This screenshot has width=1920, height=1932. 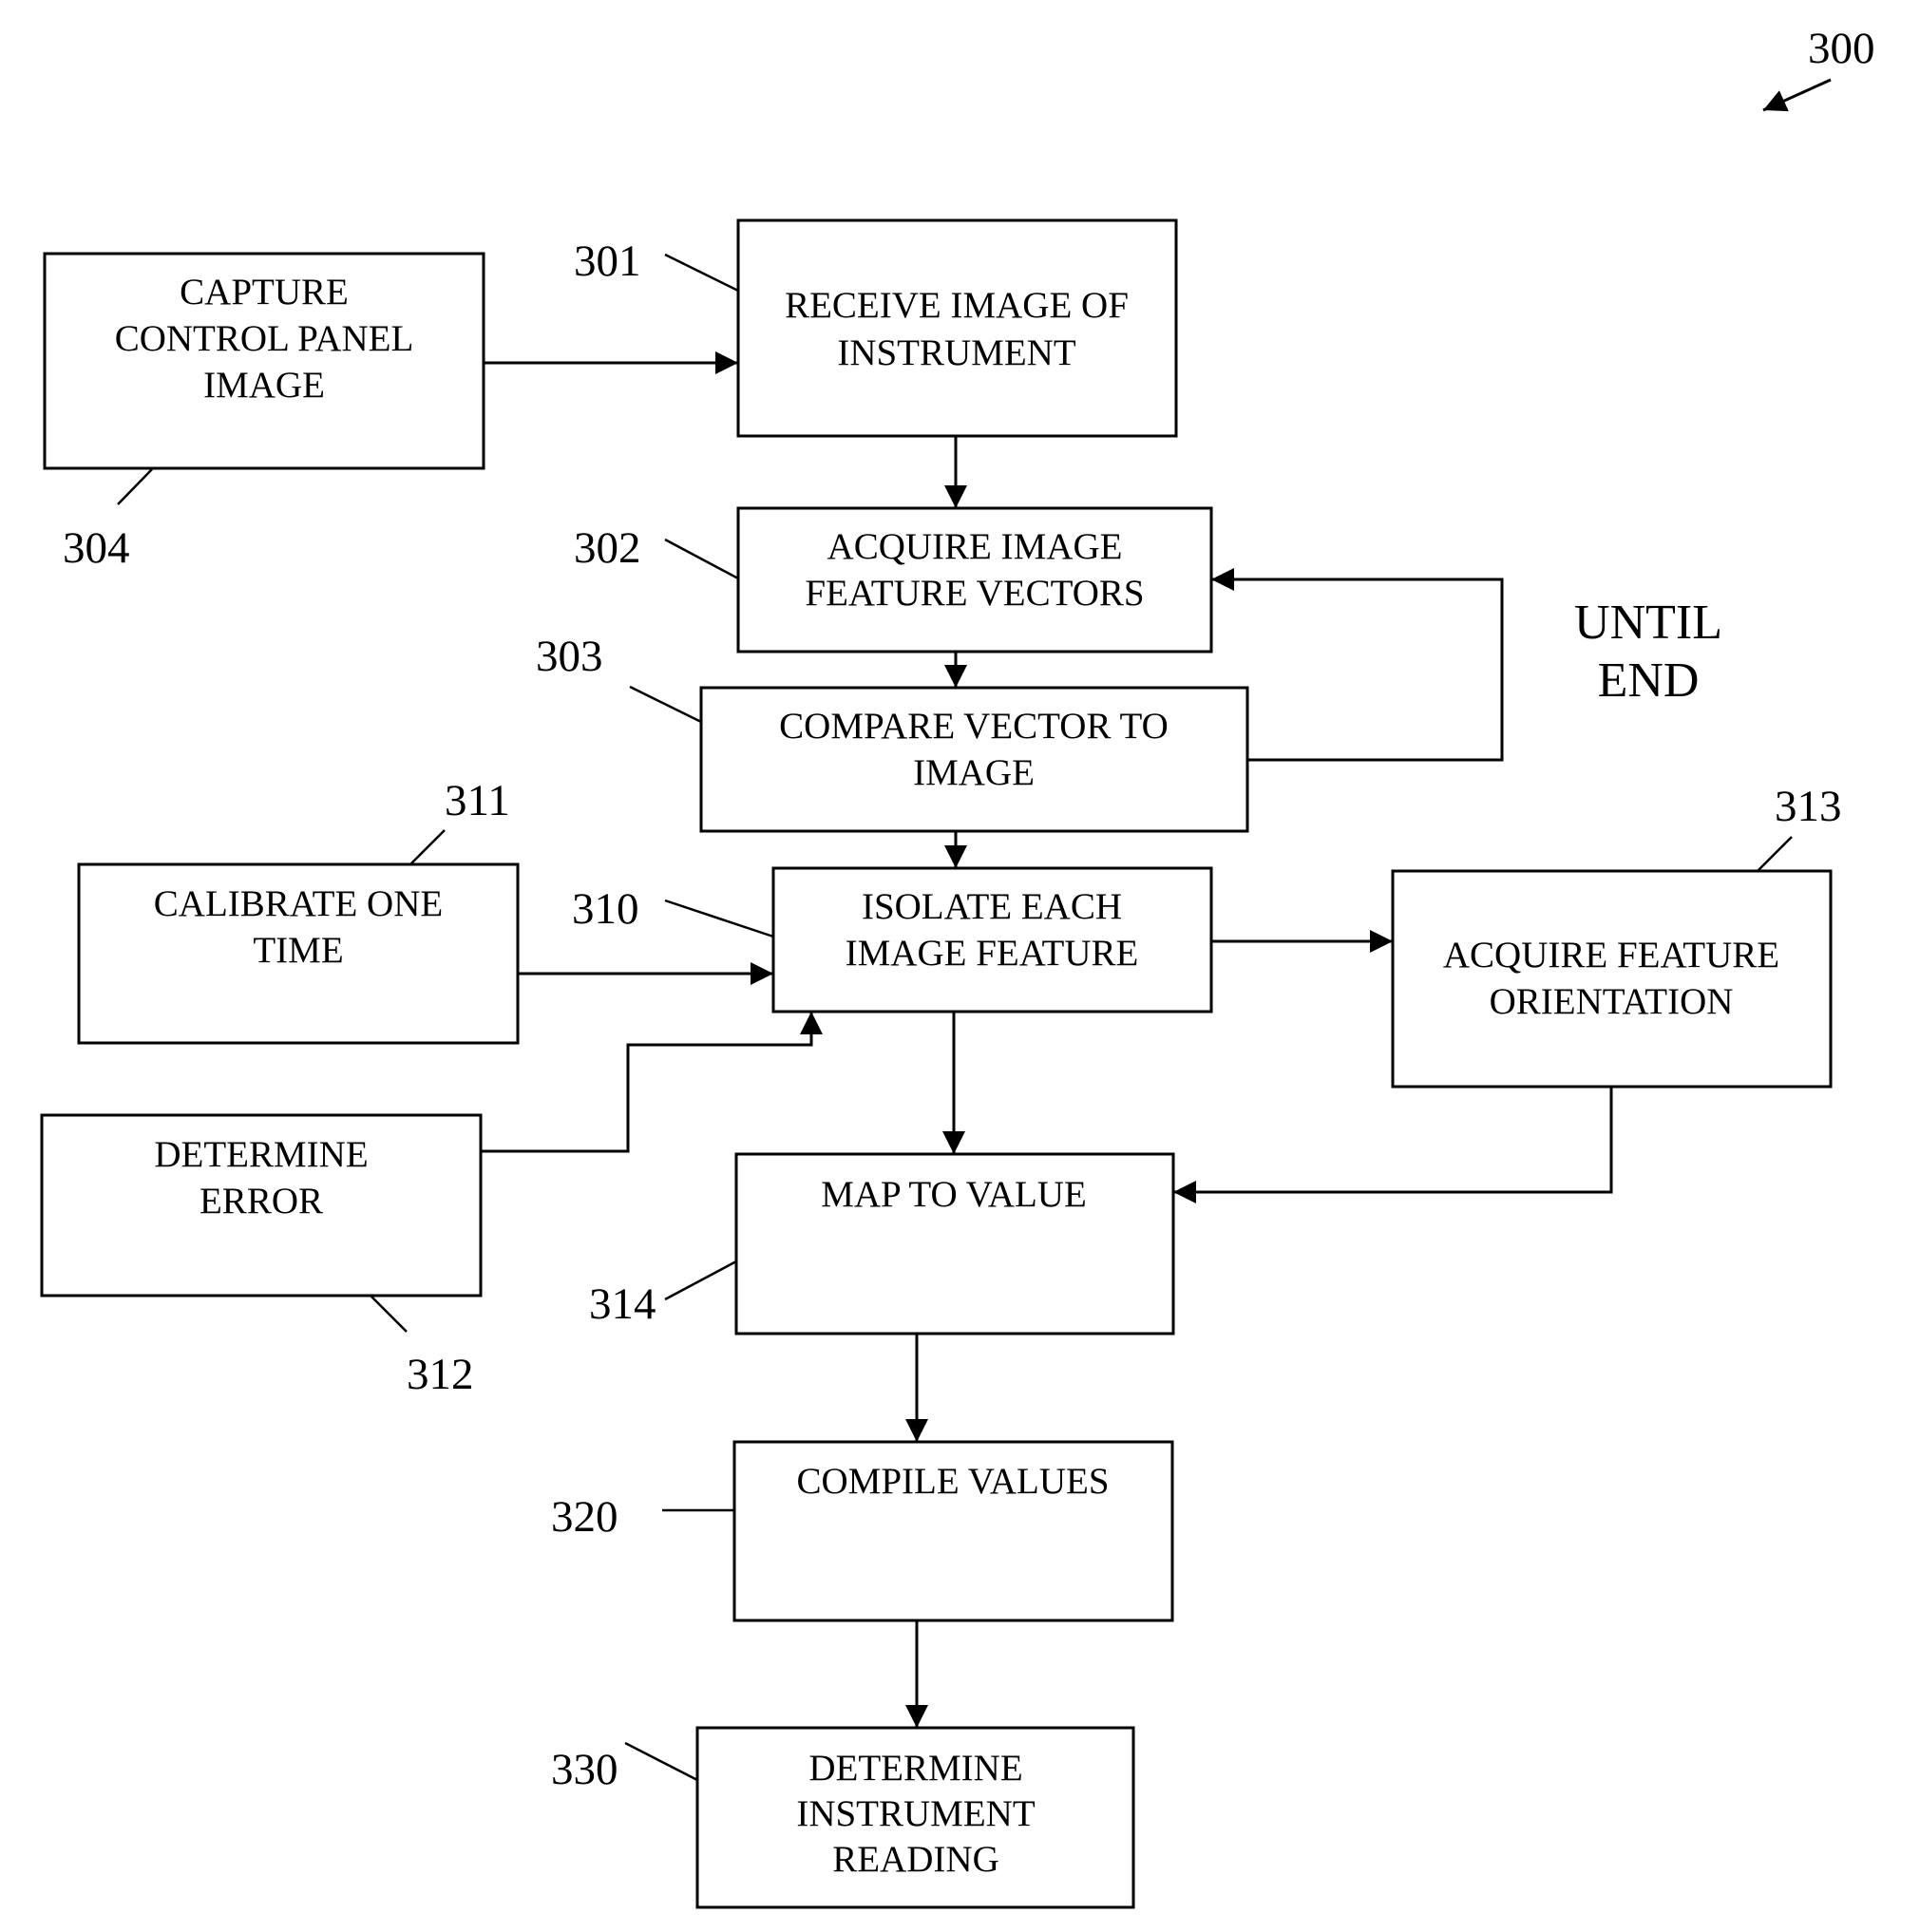 I want to click on box-312-line-2: ERROR, so click(x=261, y=1201).